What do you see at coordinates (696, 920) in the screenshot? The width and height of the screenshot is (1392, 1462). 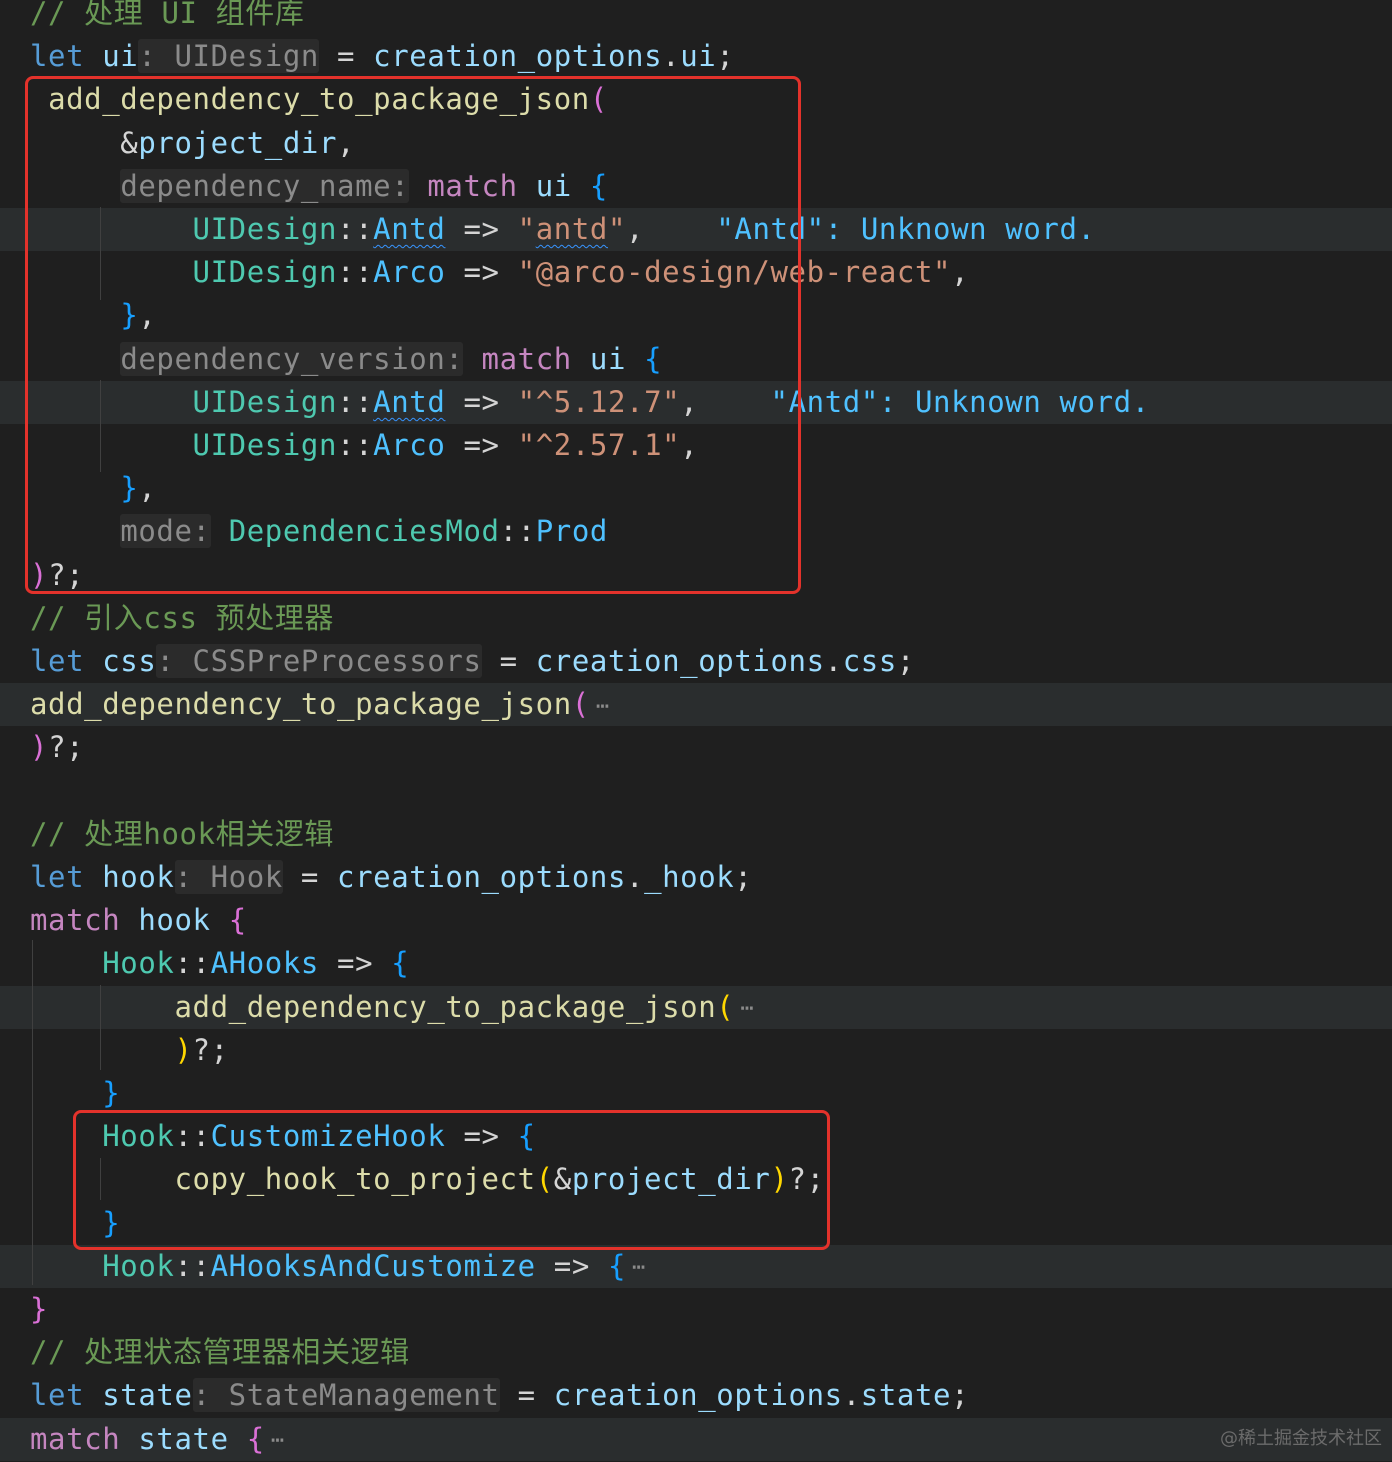 I see `code-line: match hook {` at bounding box center [696, 920].